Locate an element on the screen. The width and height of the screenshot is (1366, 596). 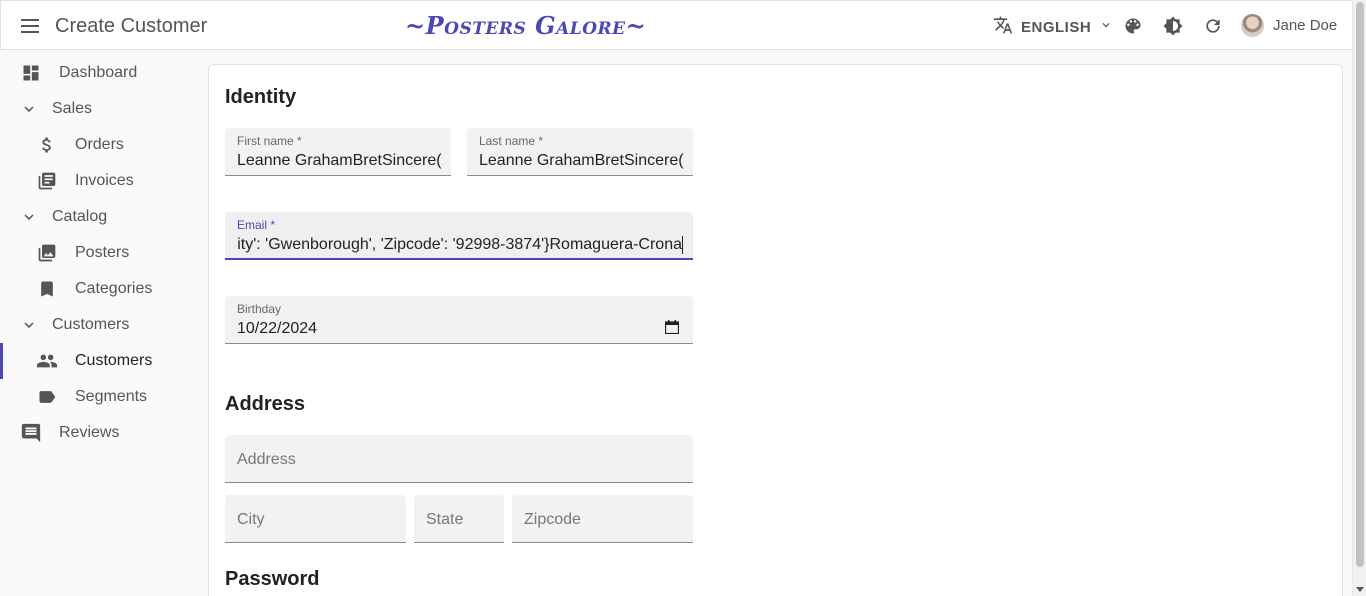
sidebar-item-label: Orders is located at coordinates (99, 144).